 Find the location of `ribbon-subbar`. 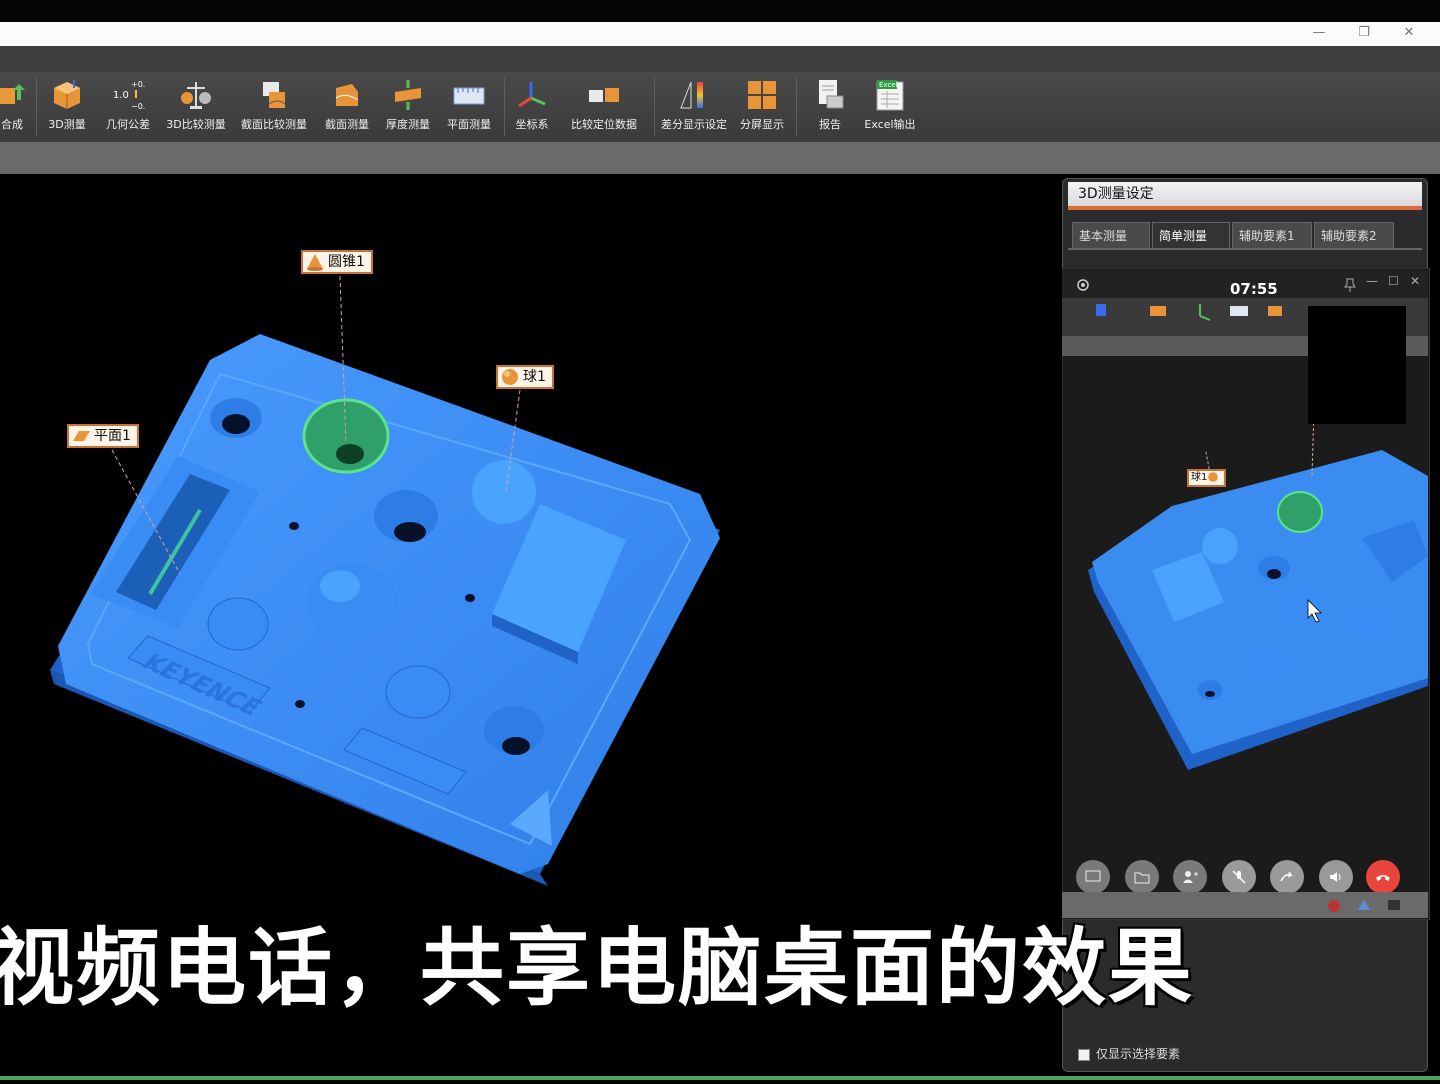

ribbon-subbar is located at coordinates (720, 158).